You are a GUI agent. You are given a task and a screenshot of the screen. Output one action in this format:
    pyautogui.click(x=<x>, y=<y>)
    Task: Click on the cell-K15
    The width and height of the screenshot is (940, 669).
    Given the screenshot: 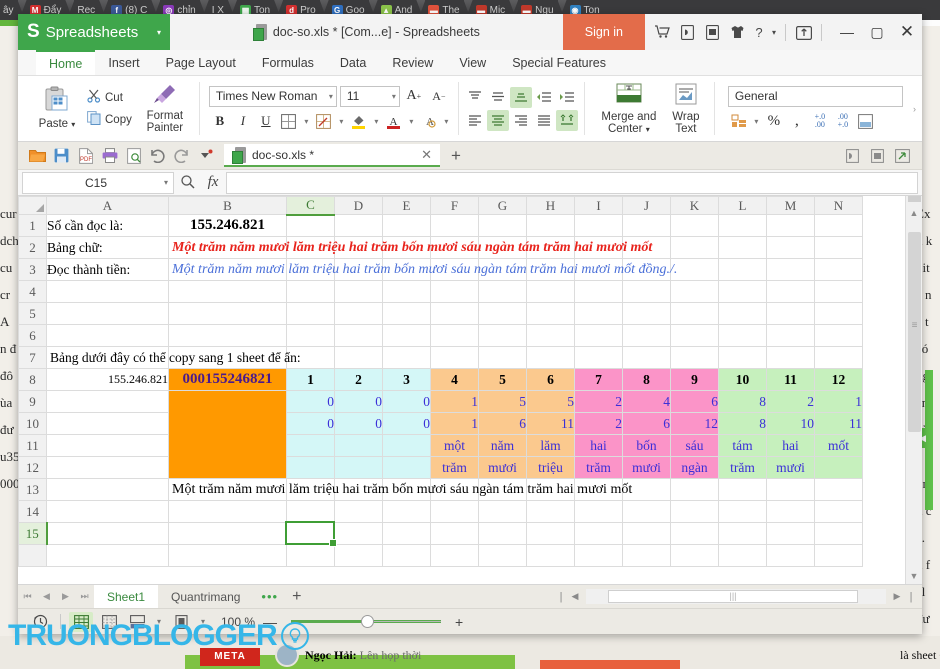 What is the action you would take?
    pyautogui.click(x=694, y=533)
    